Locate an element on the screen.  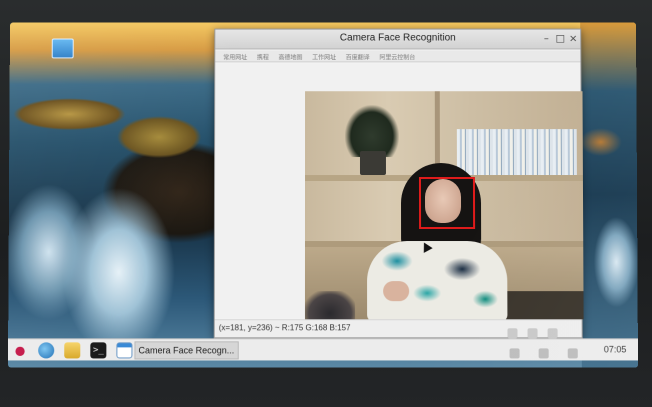
maximize-button: □ is located at coordinates (560, 40).